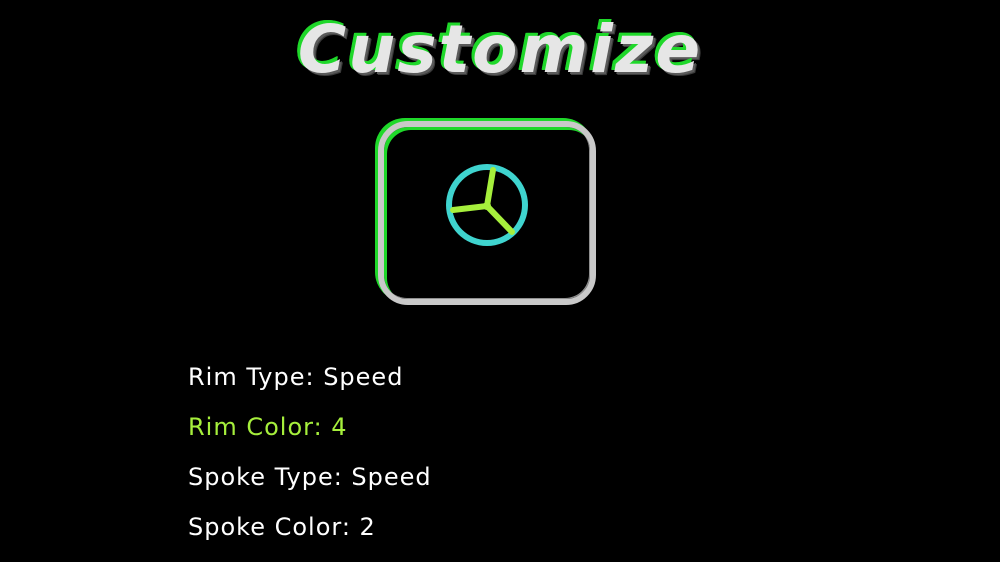  I want to click on option-rim-color: Rim Color: 4, so click(310, 427).